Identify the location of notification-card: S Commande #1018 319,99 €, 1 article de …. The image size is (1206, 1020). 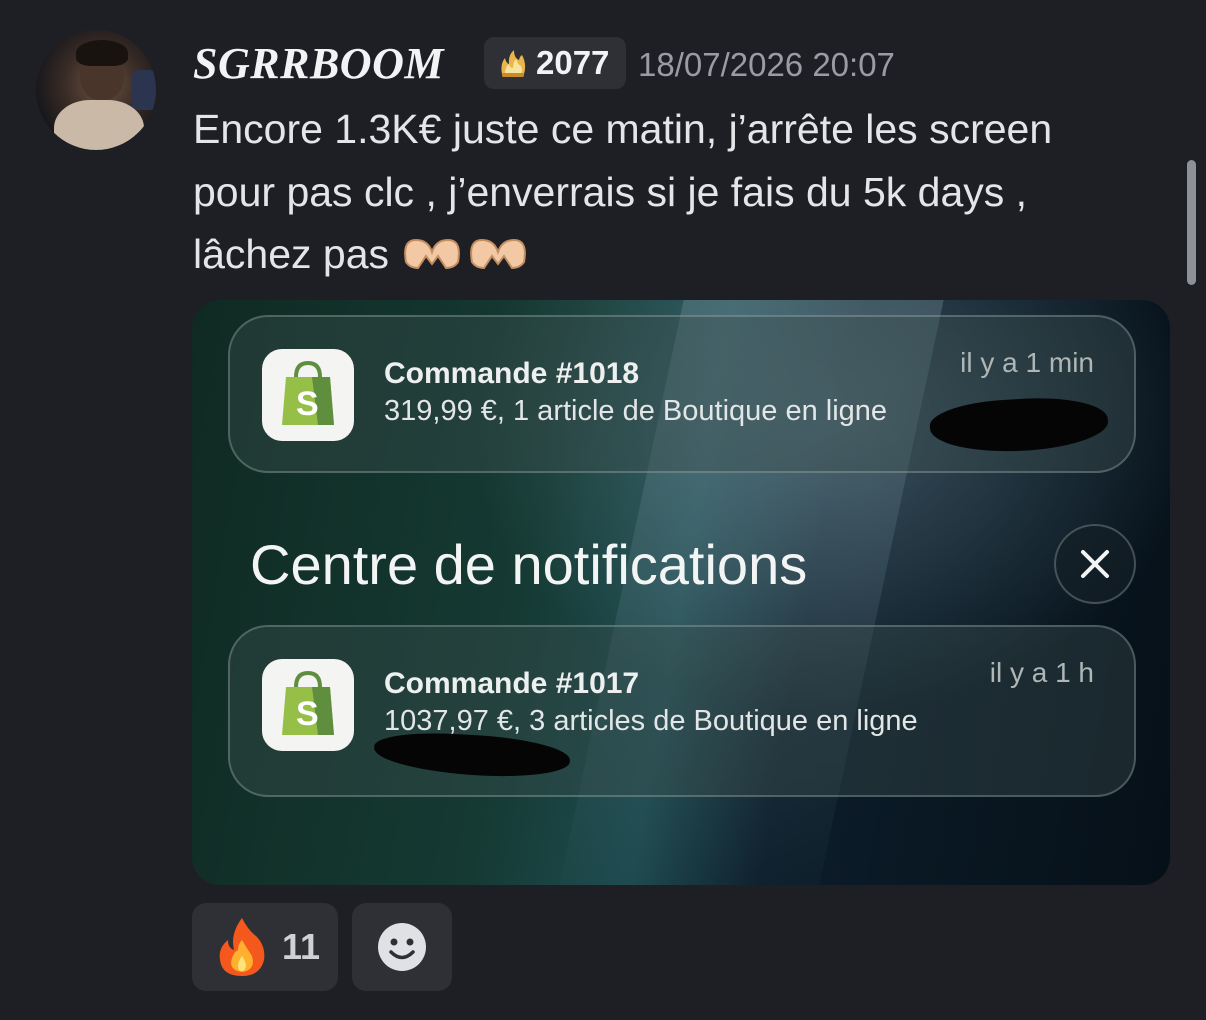
(682, 394).